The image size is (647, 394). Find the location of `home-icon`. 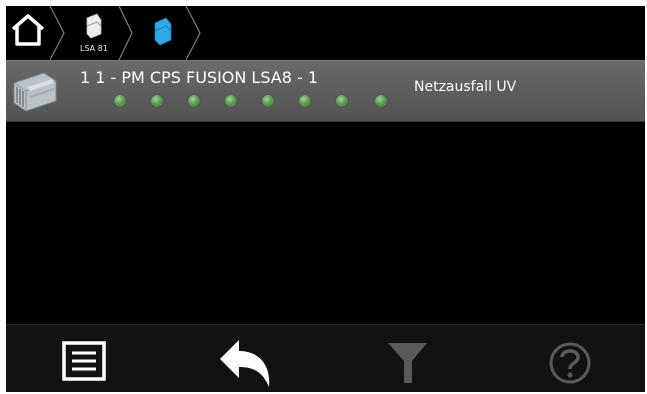

home-icon is located at coordinates (38, 33).